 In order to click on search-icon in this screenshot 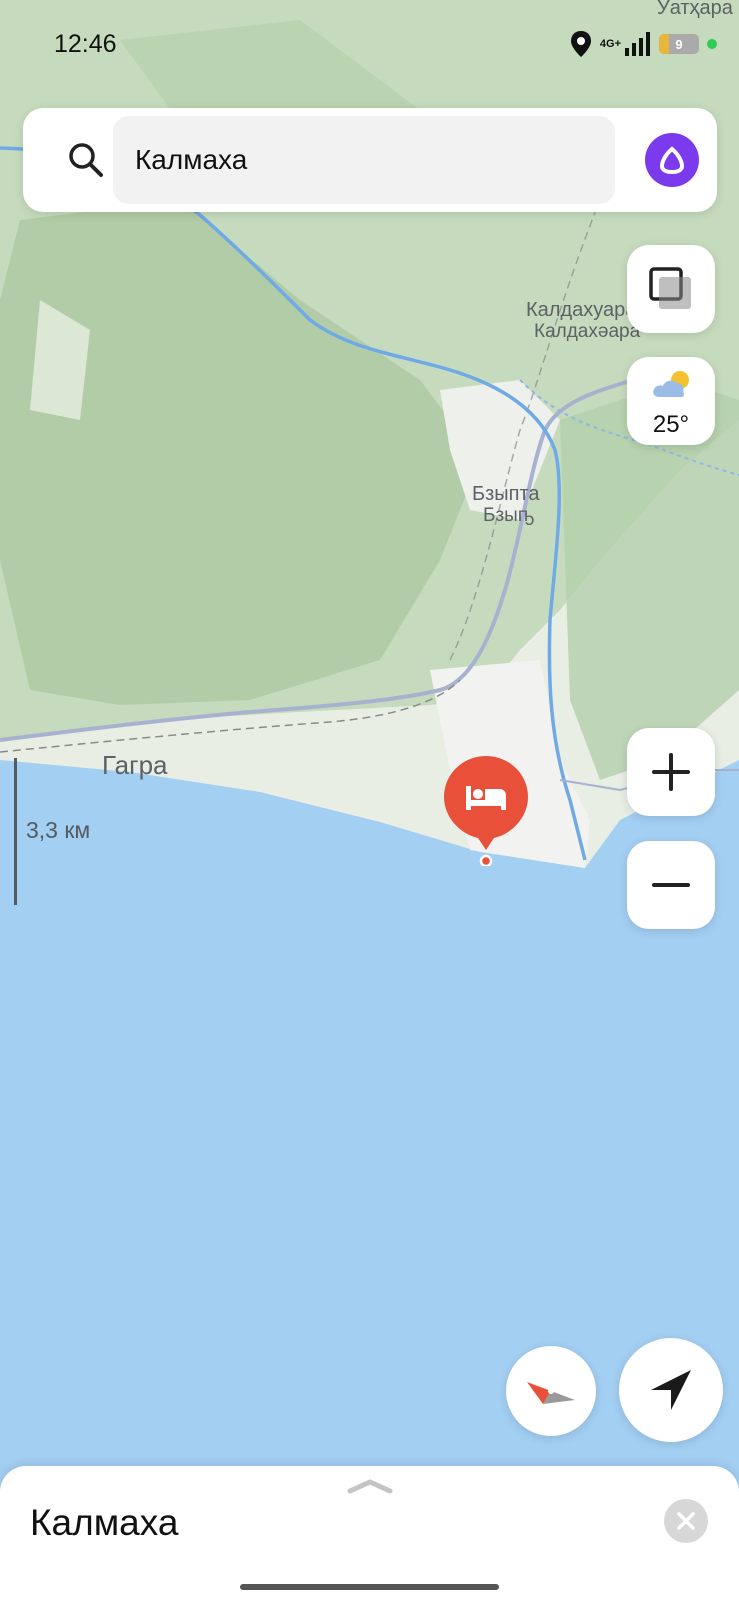, I will do `click(86, 160)`.